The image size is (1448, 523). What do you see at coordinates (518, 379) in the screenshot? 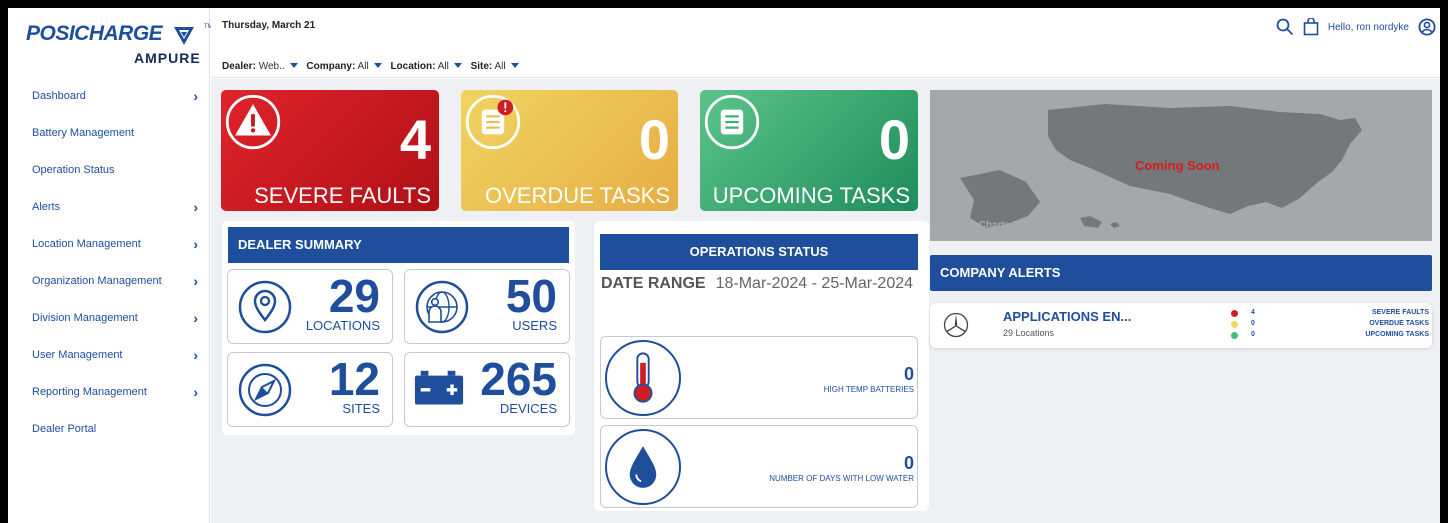
I see `devices-count: 265` at bounding box center [518, 379].